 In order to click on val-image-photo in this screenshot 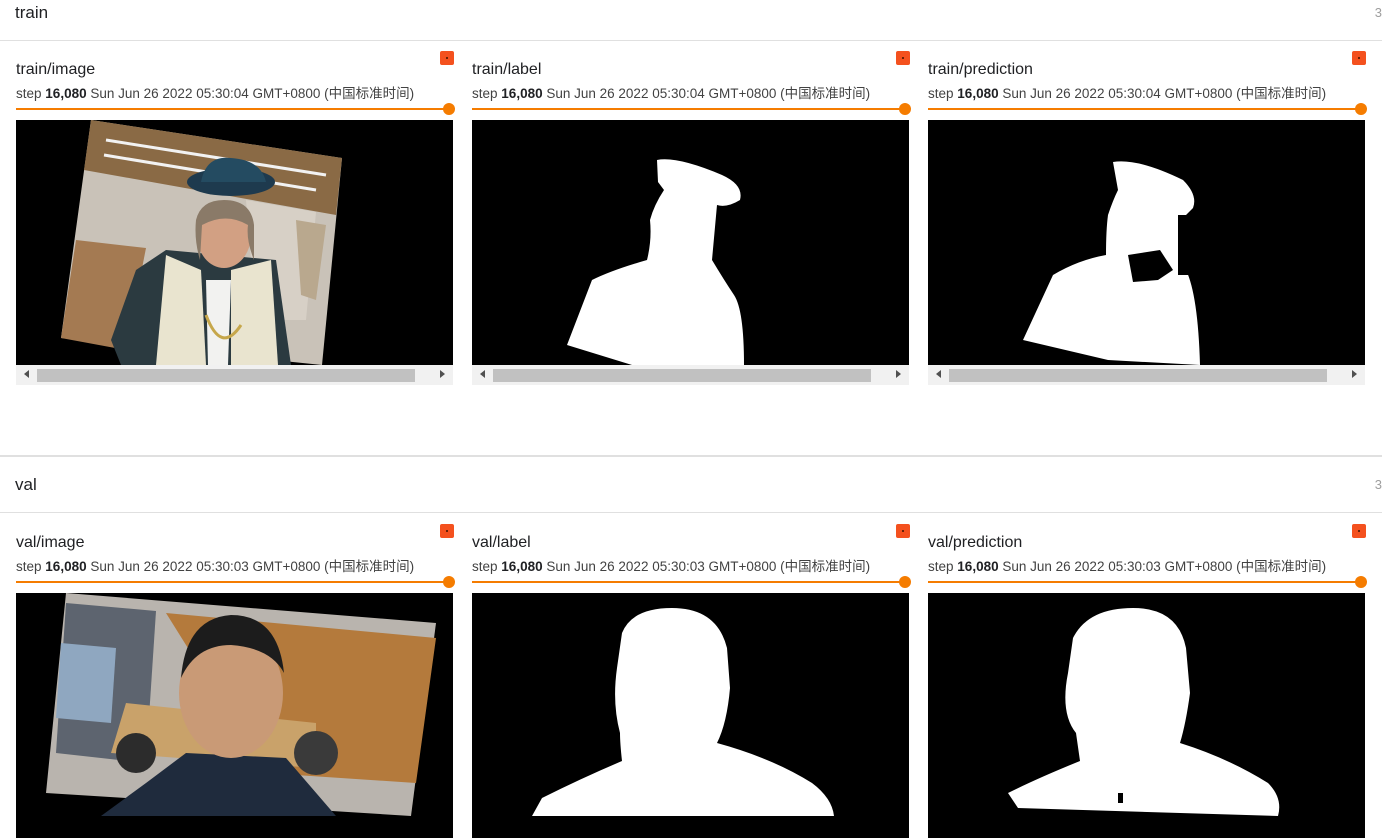, I will do `click(241, 704)`.